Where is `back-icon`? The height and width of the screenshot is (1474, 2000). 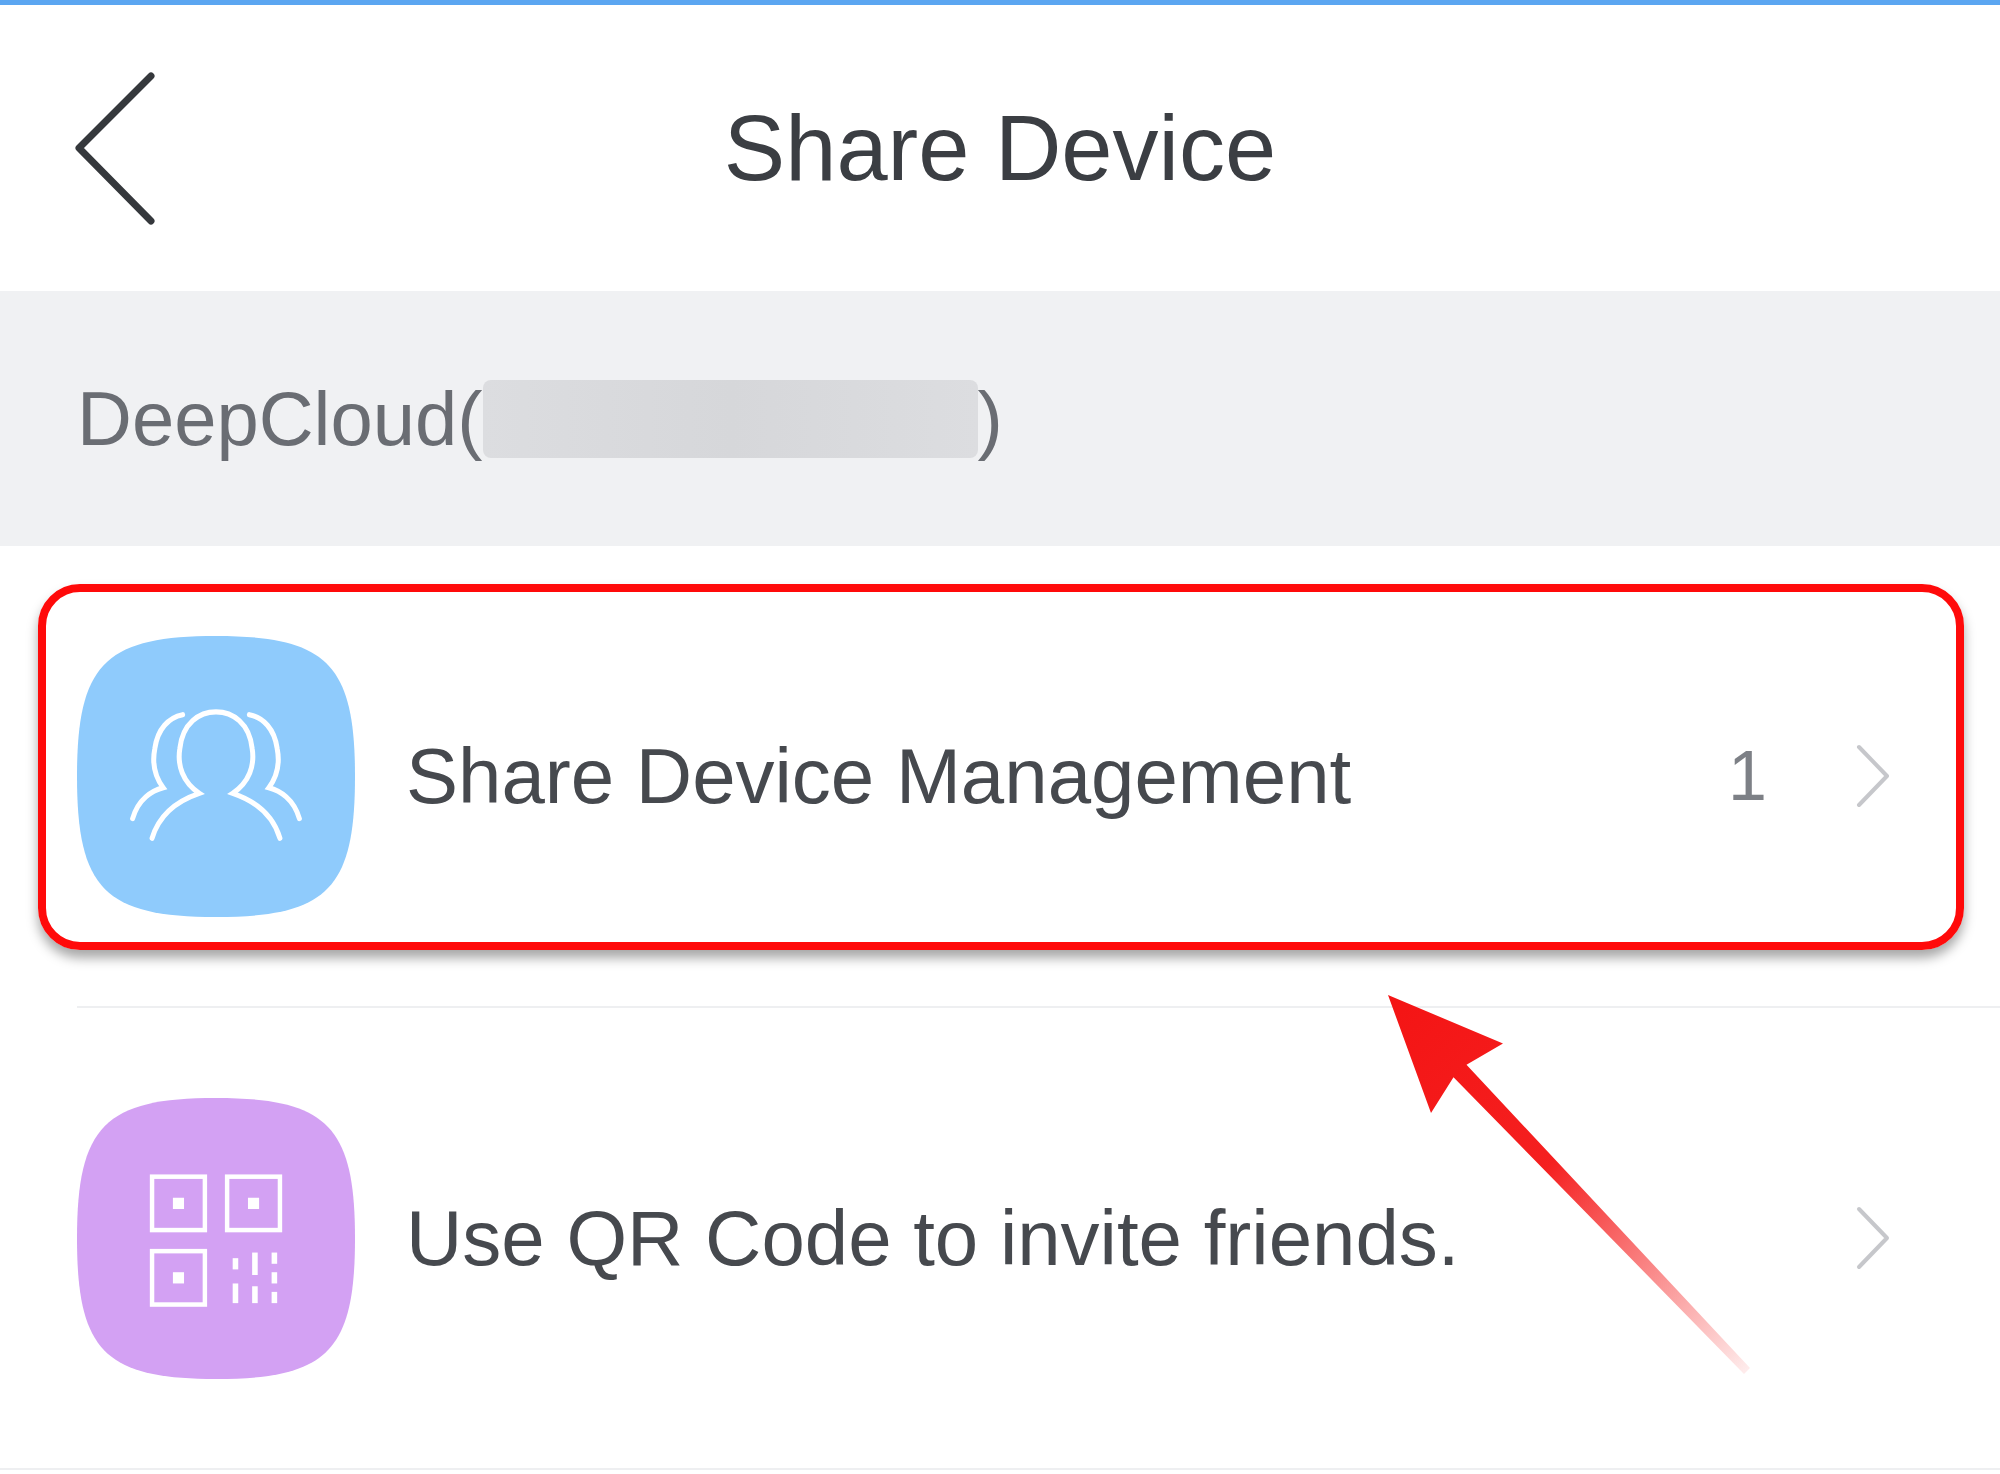 back-icon is located at coordinates (114, 148).